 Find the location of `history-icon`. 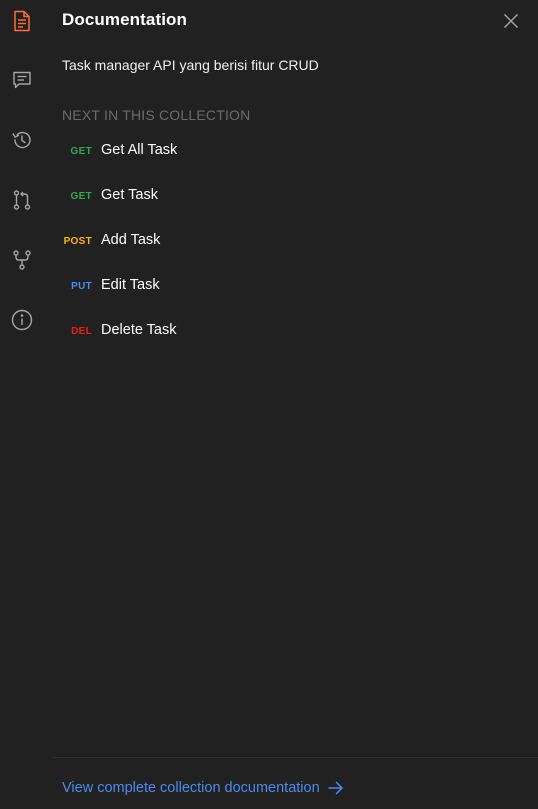

history-icon is located at coordinates (22, 140).